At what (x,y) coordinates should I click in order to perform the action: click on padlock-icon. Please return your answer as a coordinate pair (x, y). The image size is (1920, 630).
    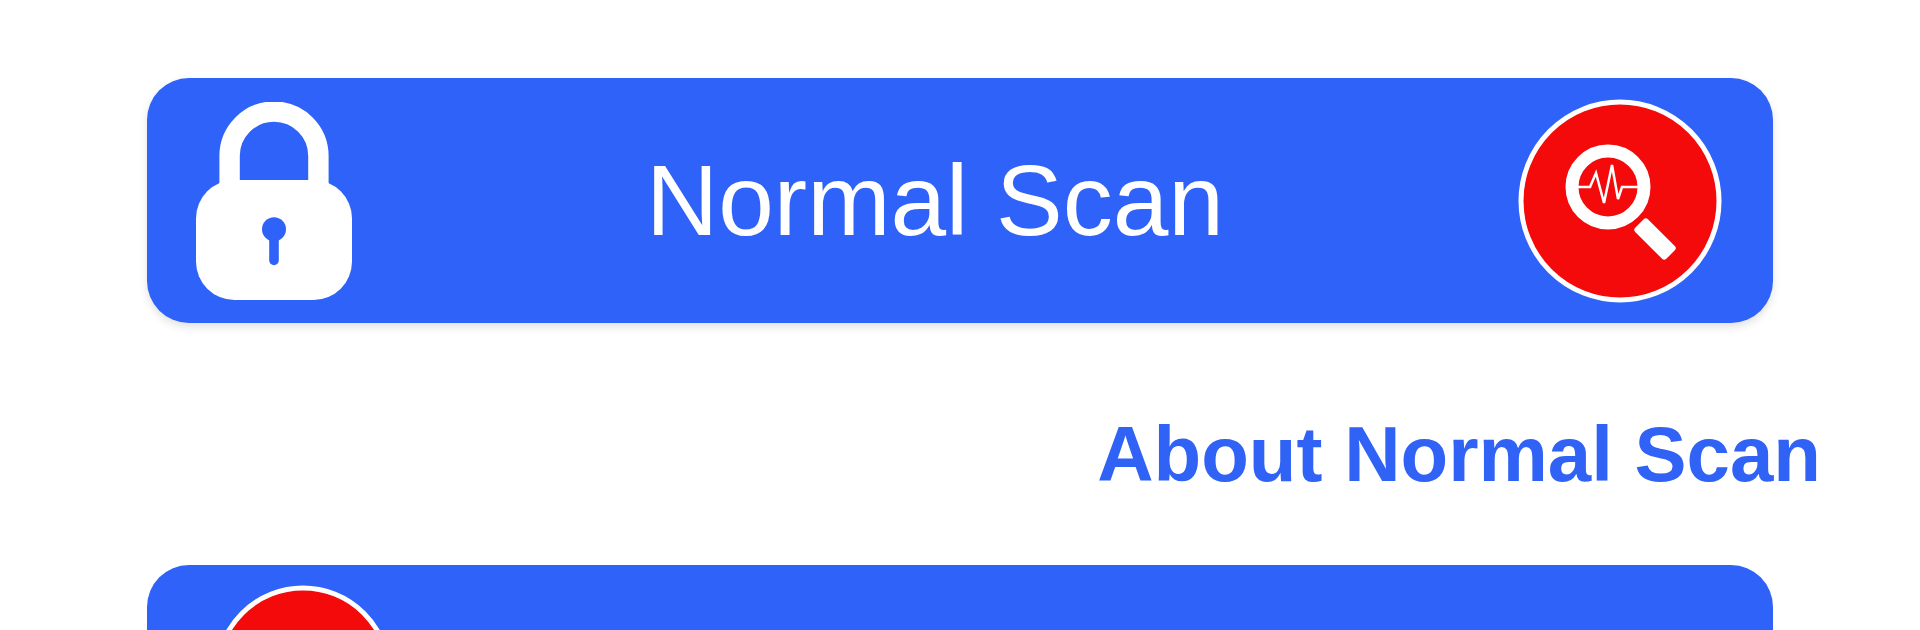
    Looking at the image, I should click on (274, 200).